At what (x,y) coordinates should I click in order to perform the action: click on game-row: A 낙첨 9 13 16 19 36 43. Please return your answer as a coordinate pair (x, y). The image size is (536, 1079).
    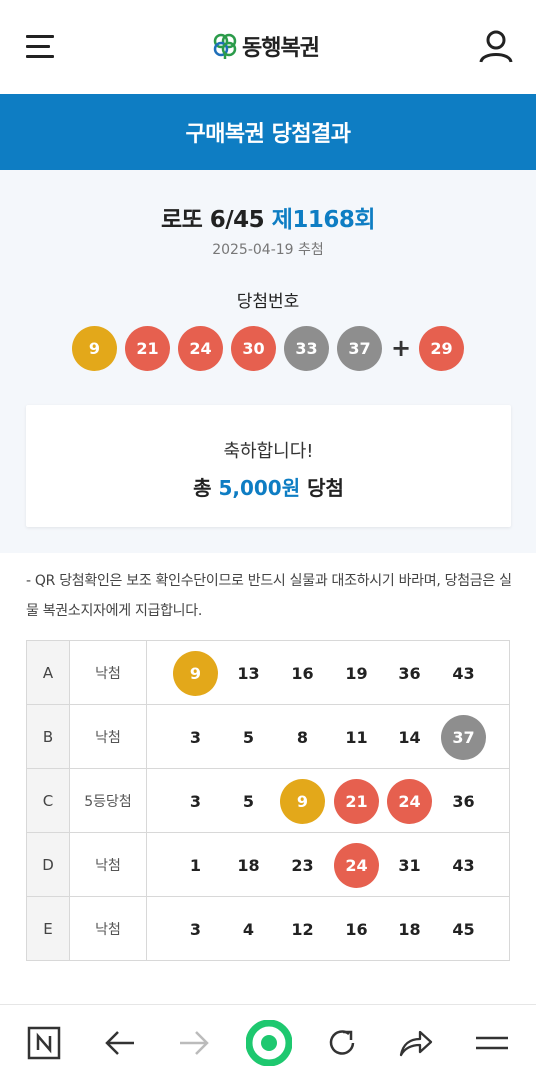
    Looking at the image, I should click on (268, 672).